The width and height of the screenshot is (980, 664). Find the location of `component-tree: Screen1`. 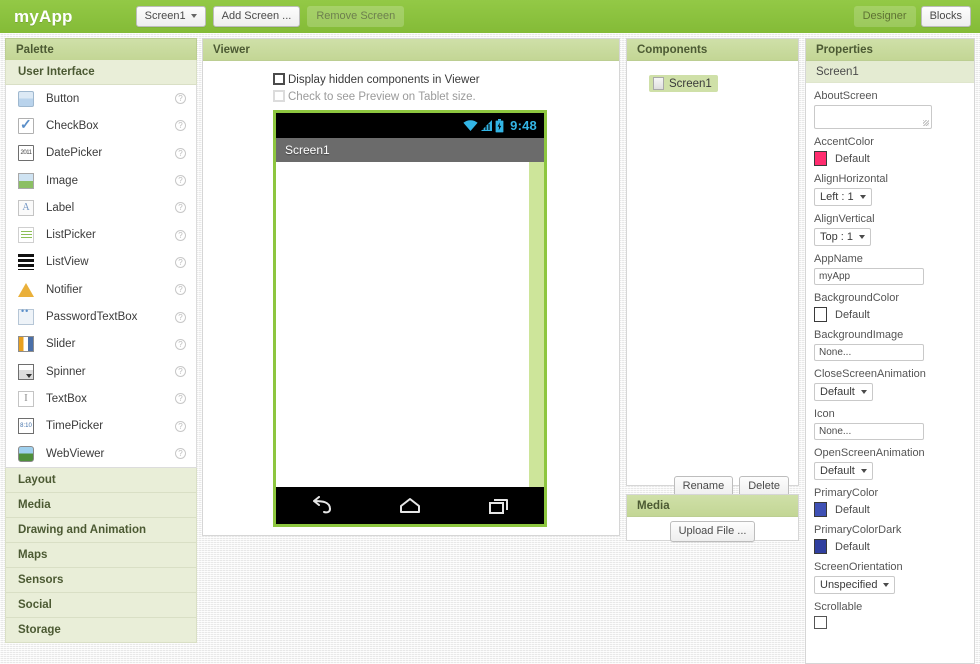

component-tree: Screen1 is located at coordinates (712, 84).